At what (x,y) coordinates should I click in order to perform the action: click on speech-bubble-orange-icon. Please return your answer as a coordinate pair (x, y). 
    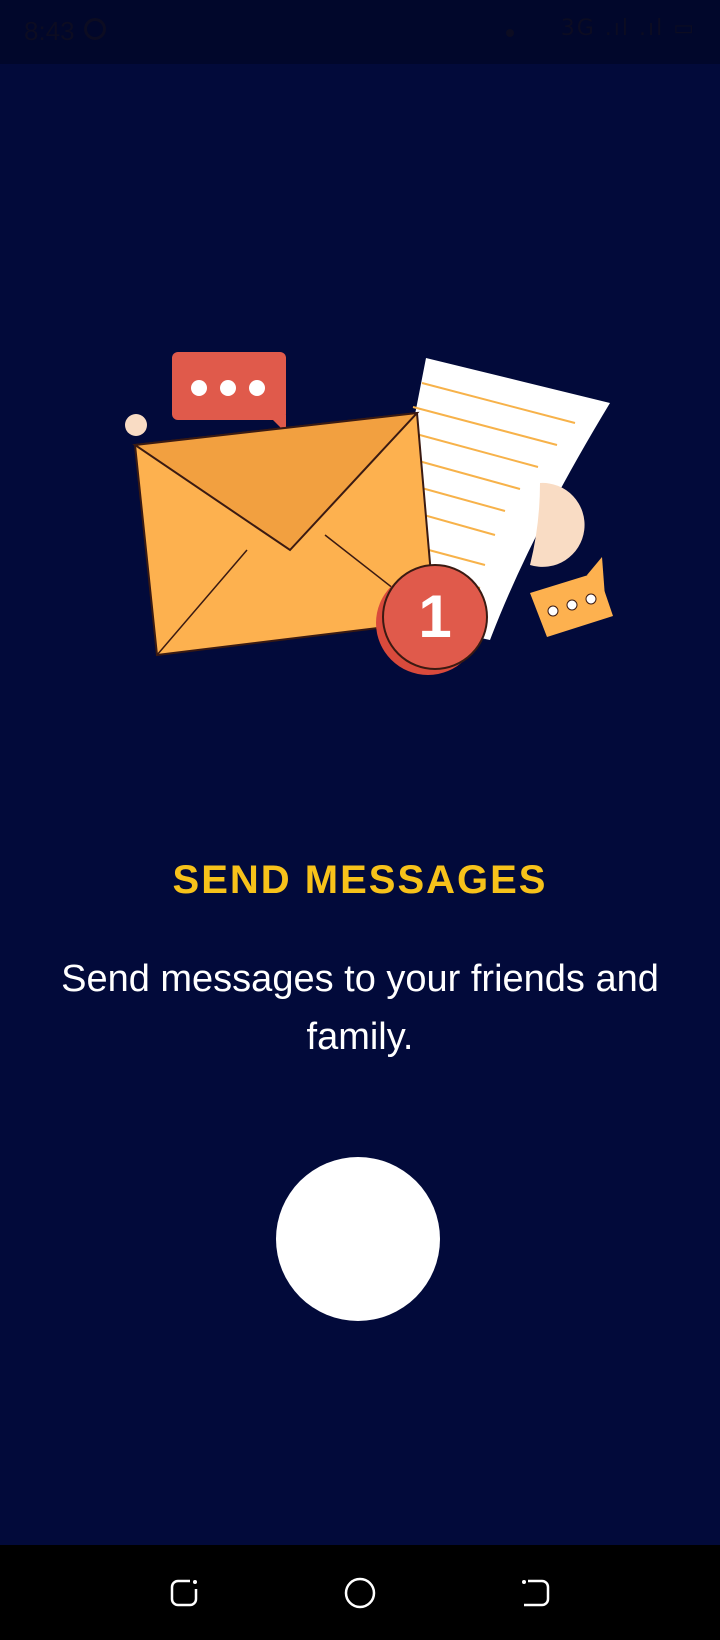
    Looking at the image, I should click on (571, 597).